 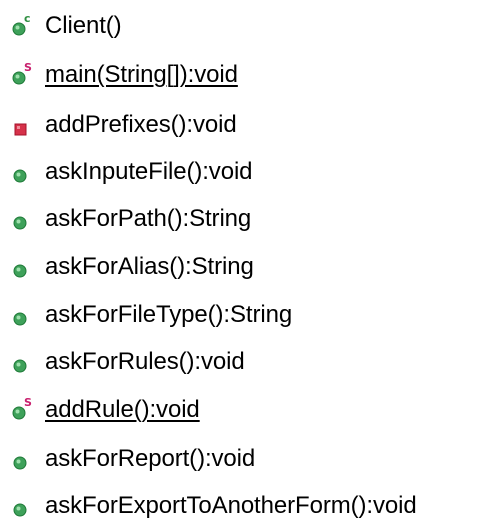 What do you see at coordinates (27, 18) in the screenshot?
I see `constructor-badge: c` at bounding box center [27, 18].